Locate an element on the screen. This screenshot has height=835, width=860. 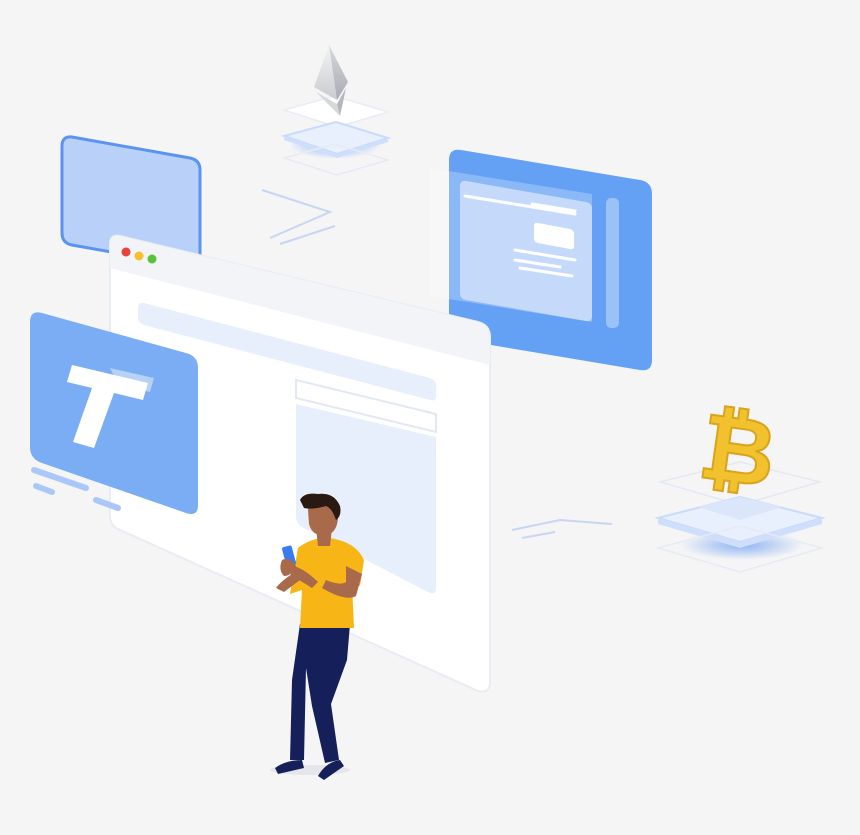
ethereum-platform is located at coordinates (336, 110).